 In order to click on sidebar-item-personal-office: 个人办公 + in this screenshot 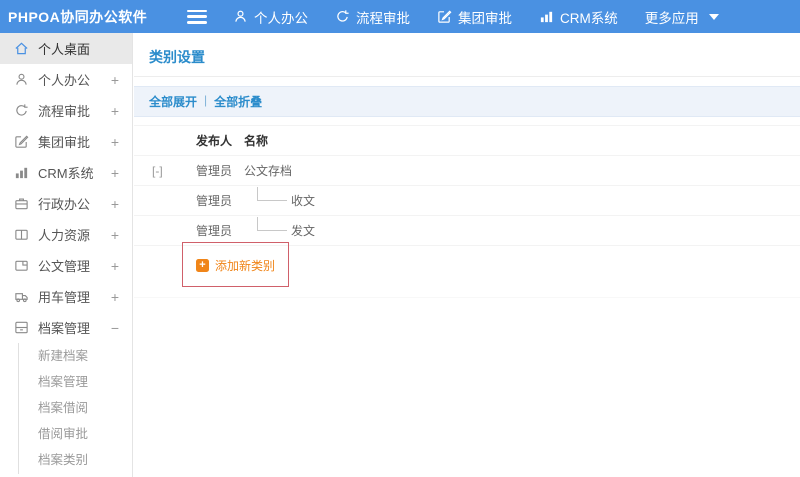, I will do `click(66, 79)`.